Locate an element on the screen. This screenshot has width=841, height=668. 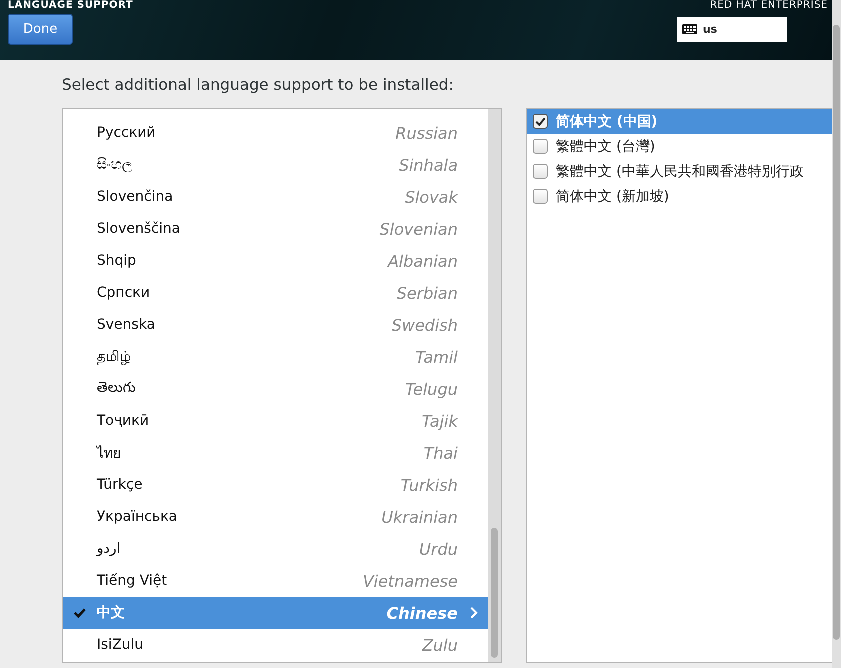
english-language-name: Tamil is located at coordinates (437, 357).